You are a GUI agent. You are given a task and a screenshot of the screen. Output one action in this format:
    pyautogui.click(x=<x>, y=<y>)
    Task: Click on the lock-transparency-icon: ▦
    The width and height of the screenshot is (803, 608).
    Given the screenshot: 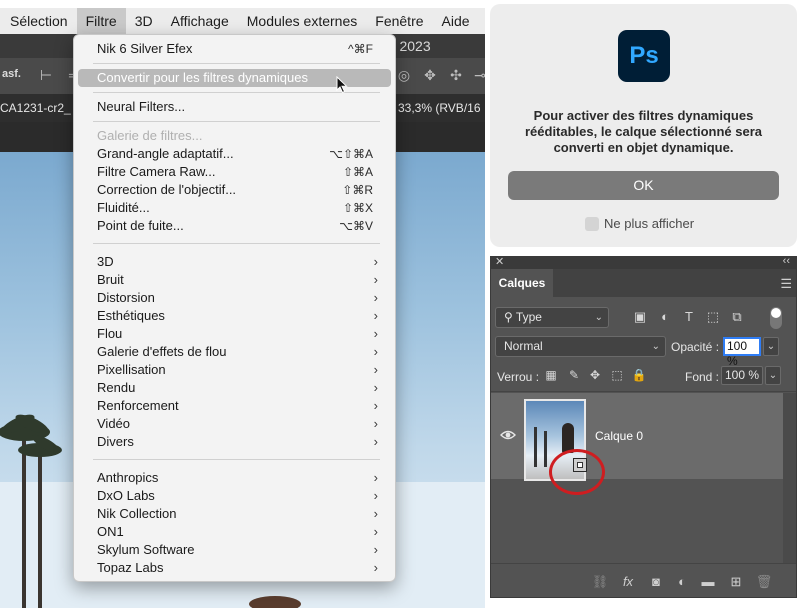 What is the action you would take?
    pyautogui.click(x=551, y=375)
    